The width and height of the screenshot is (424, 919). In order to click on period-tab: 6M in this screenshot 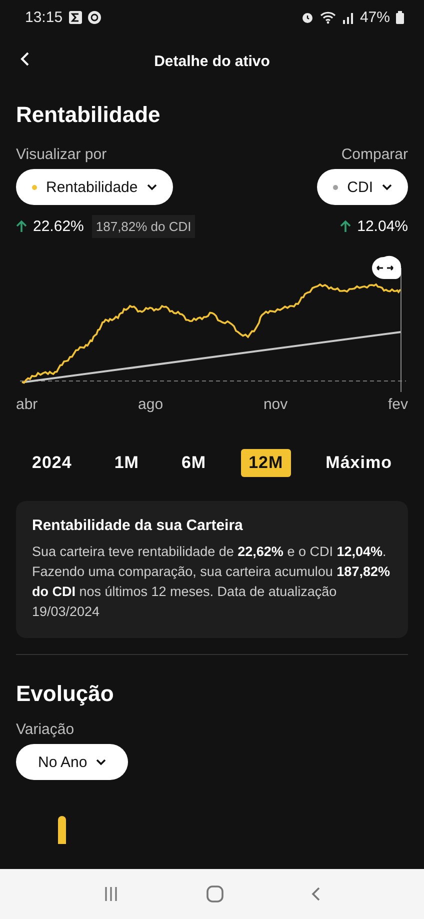, I will do `click(193, 463)`.